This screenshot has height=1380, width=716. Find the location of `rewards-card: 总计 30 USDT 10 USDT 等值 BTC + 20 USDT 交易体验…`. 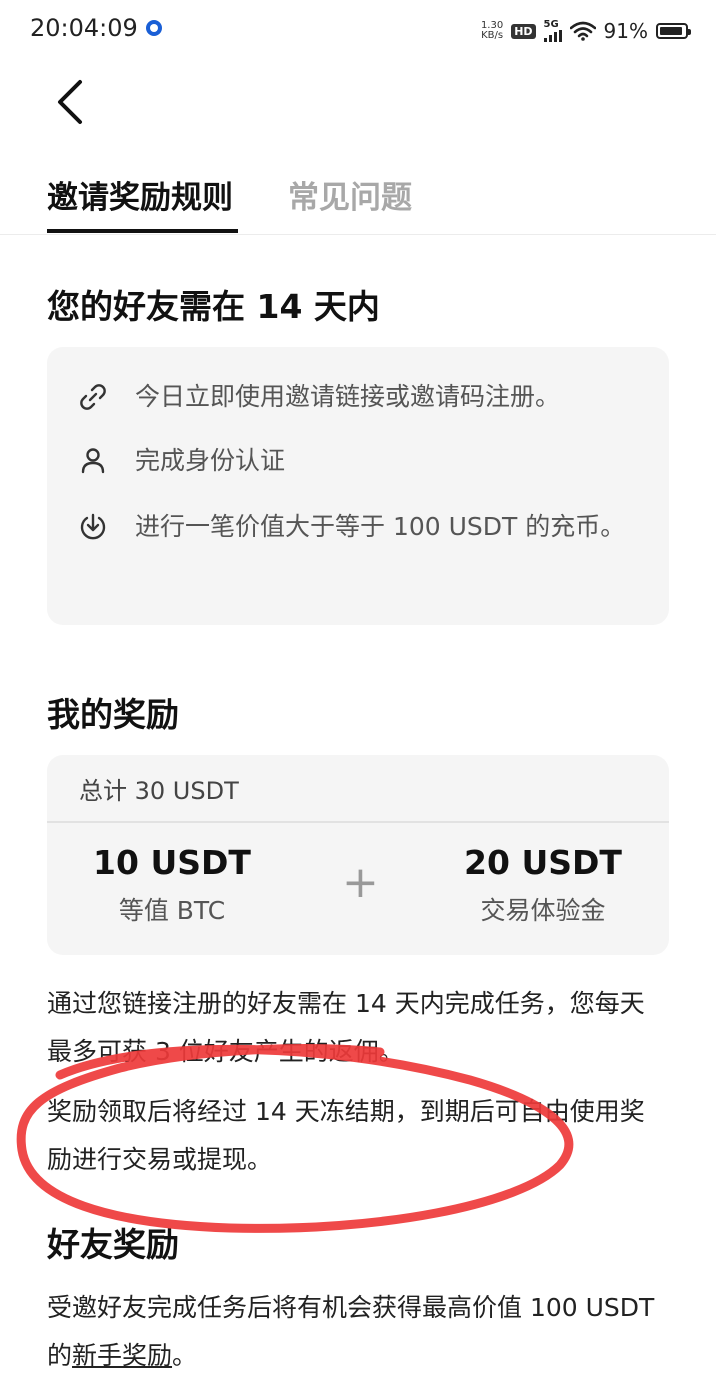

rewards-card: 总计 30 USDT 10 USDT 等值 BTC + 20 USDT 交易体验… is located at coordinates (358, 855).